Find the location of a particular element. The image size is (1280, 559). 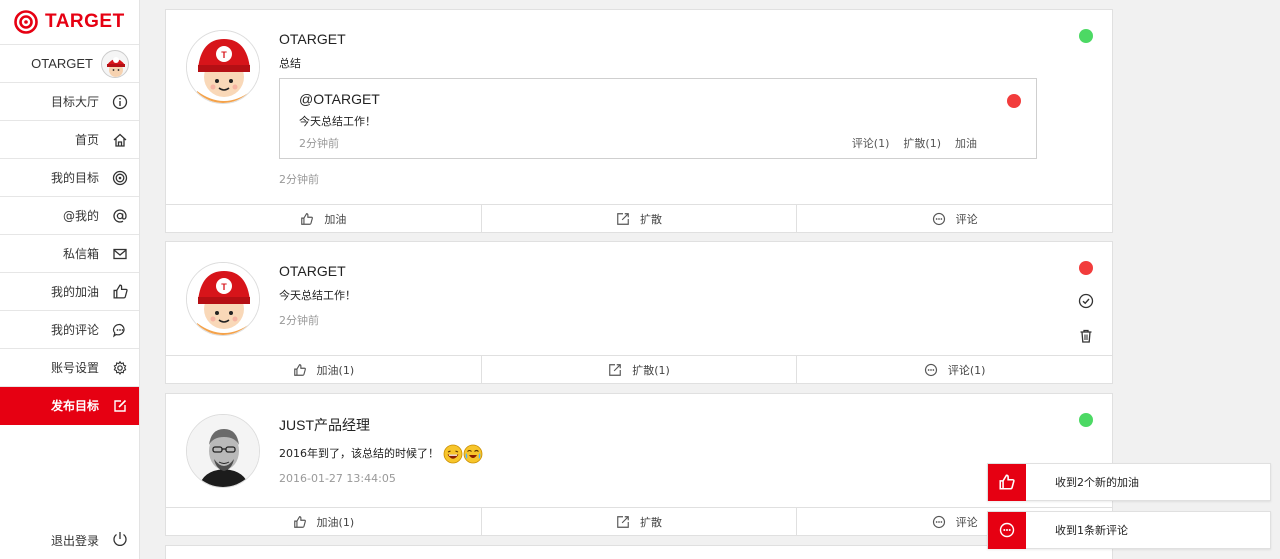

post-time: 2分钟前 is located at coordinates (299, 179).